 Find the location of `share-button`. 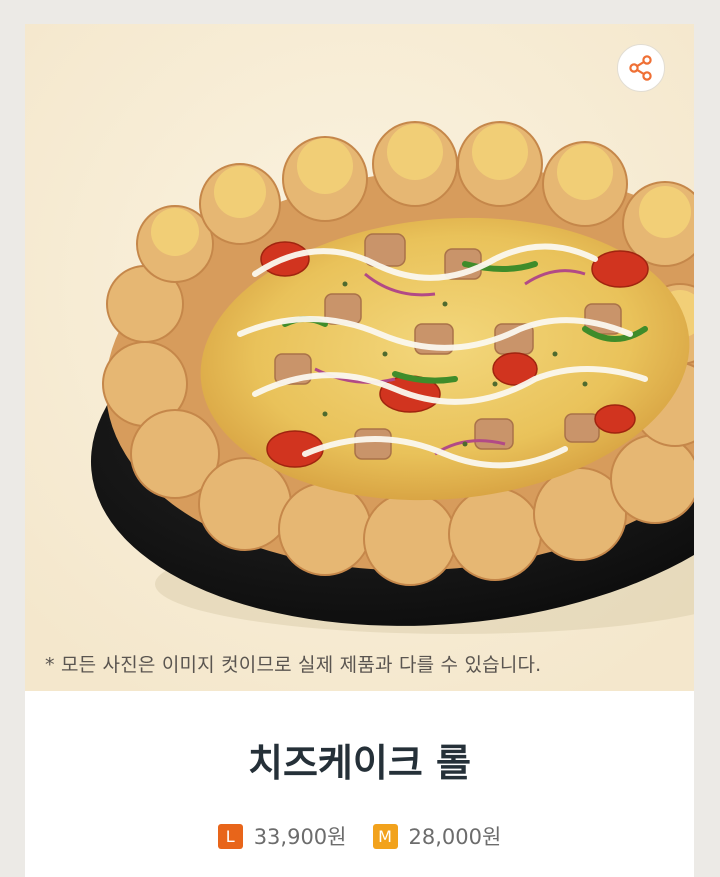

share-button is located at coordinates (641, 68).